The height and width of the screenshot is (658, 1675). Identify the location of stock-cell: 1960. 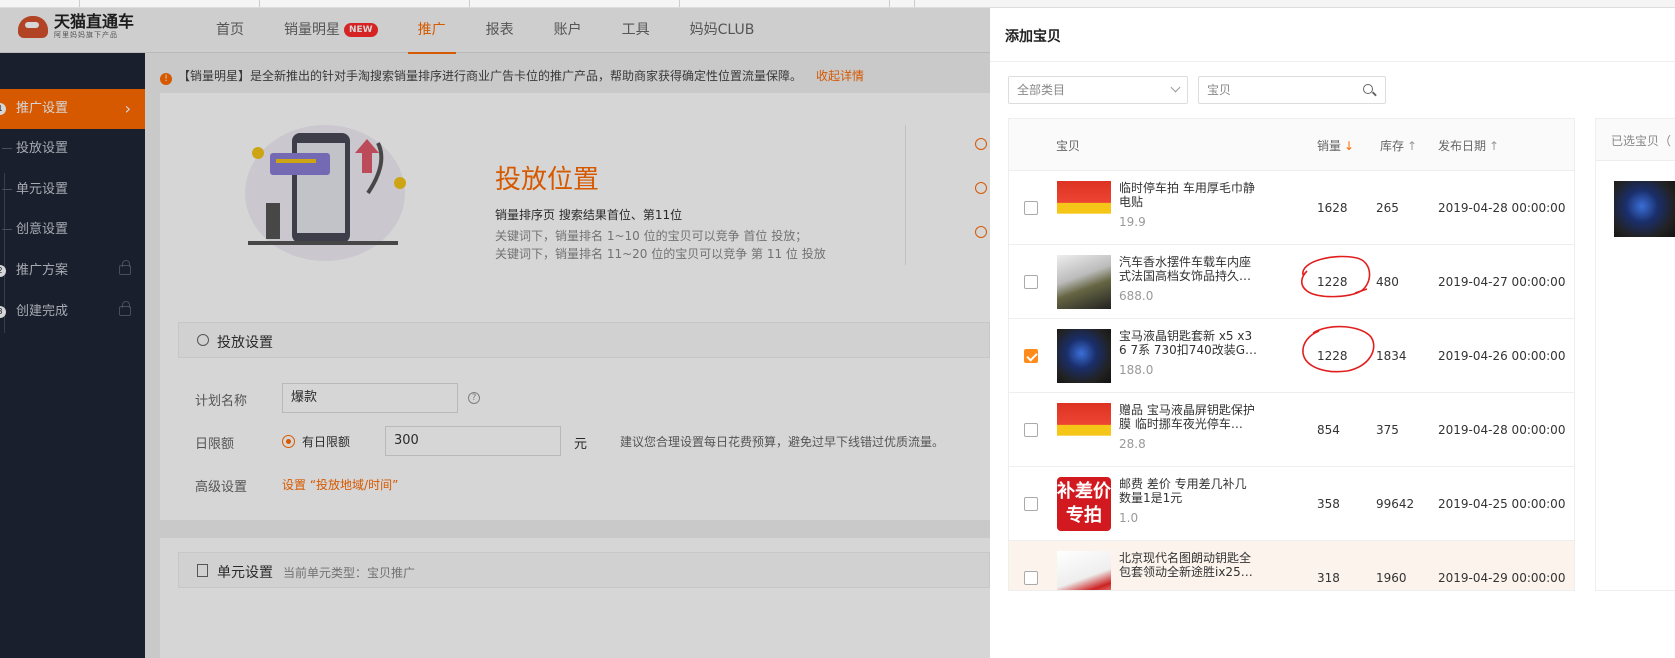
(1391, 578).